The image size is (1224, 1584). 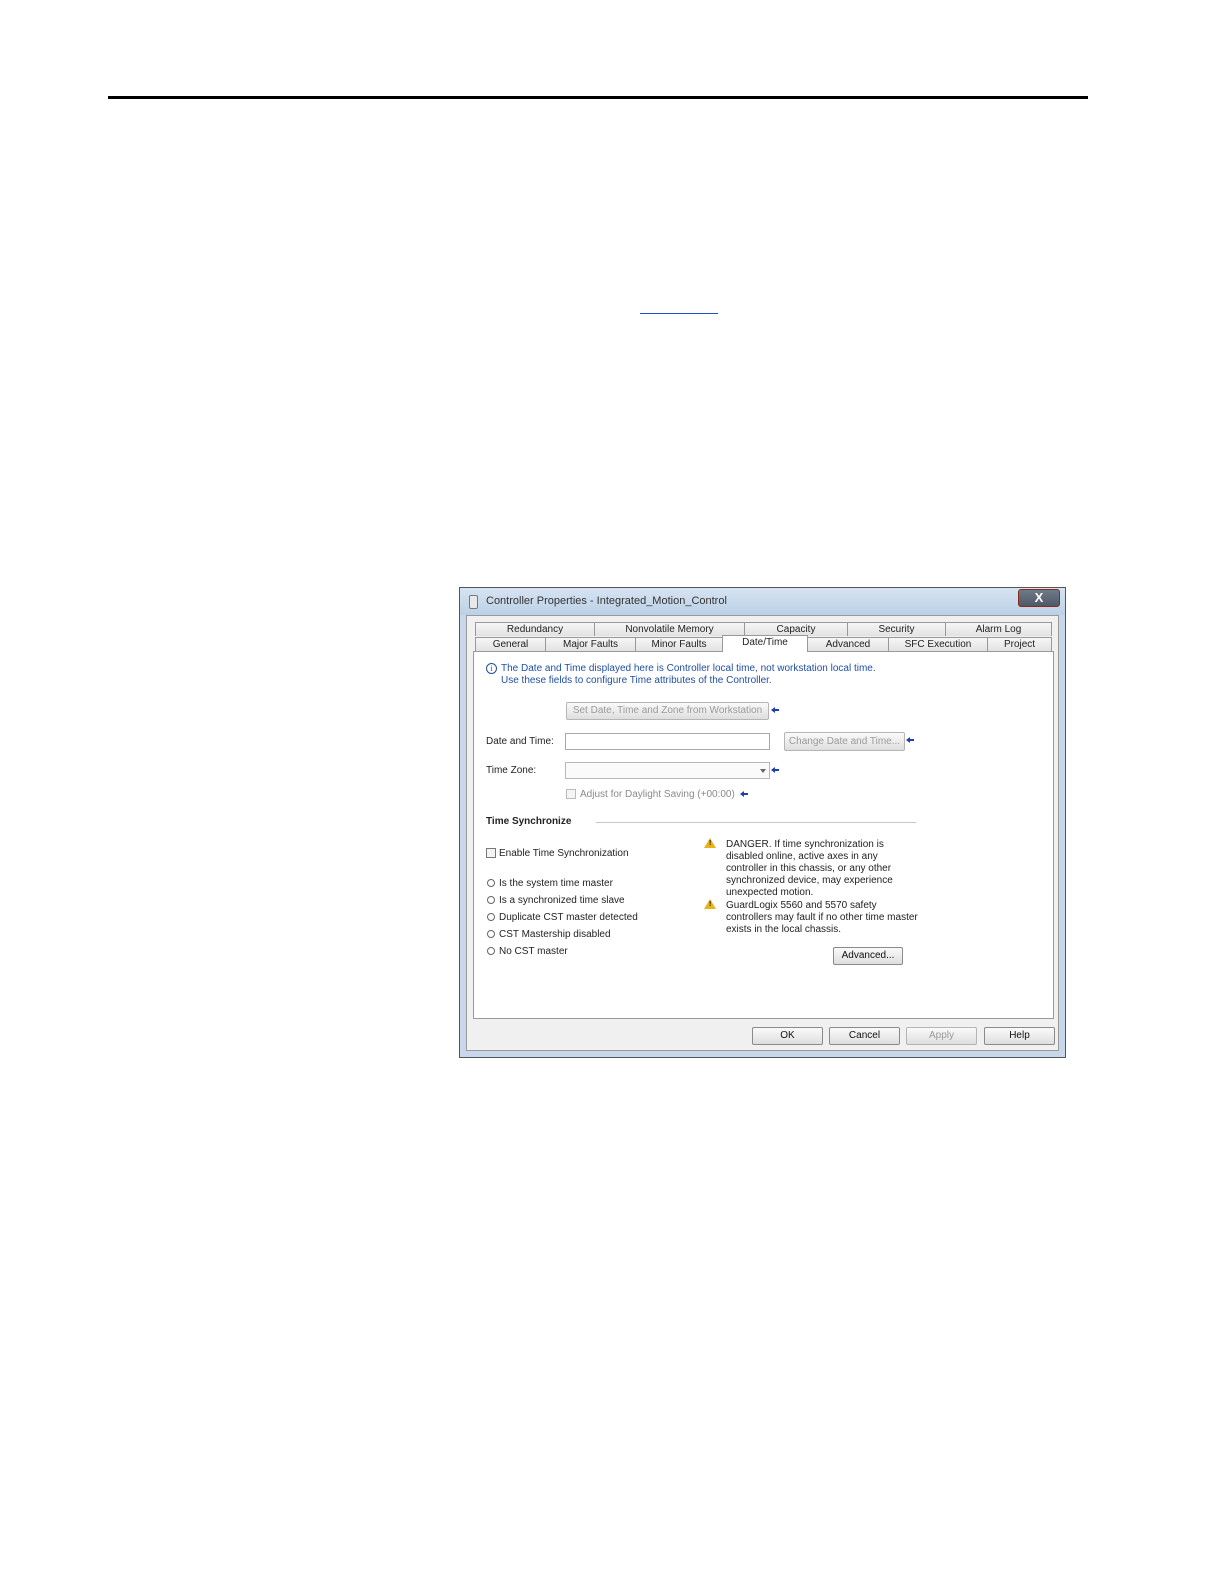 What do you see at coordinates (535, 629) in the screenshot?
I see `tab-redundancy: Redundancy` at bounding box center [535, 629].